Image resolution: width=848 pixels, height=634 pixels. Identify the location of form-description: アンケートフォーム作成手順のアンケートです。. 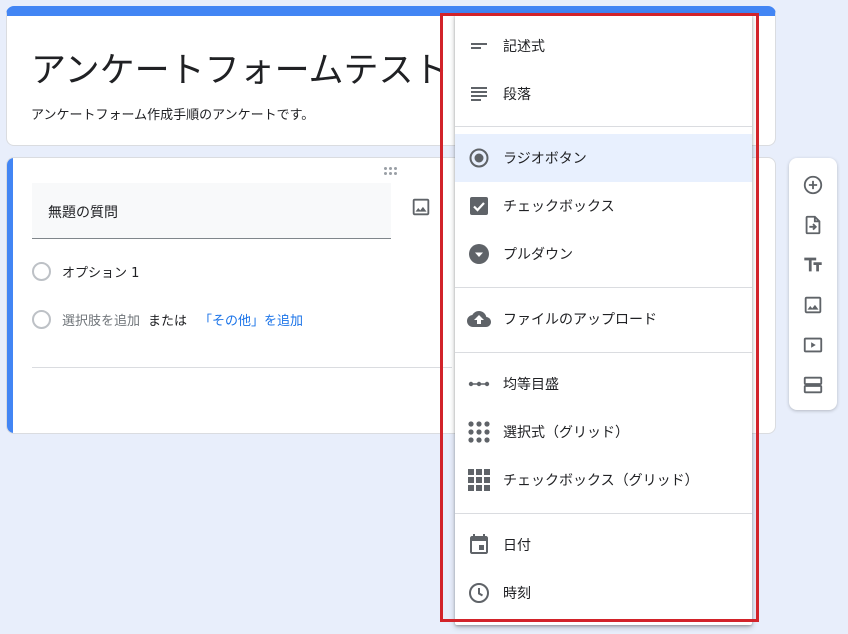
(172, 113).